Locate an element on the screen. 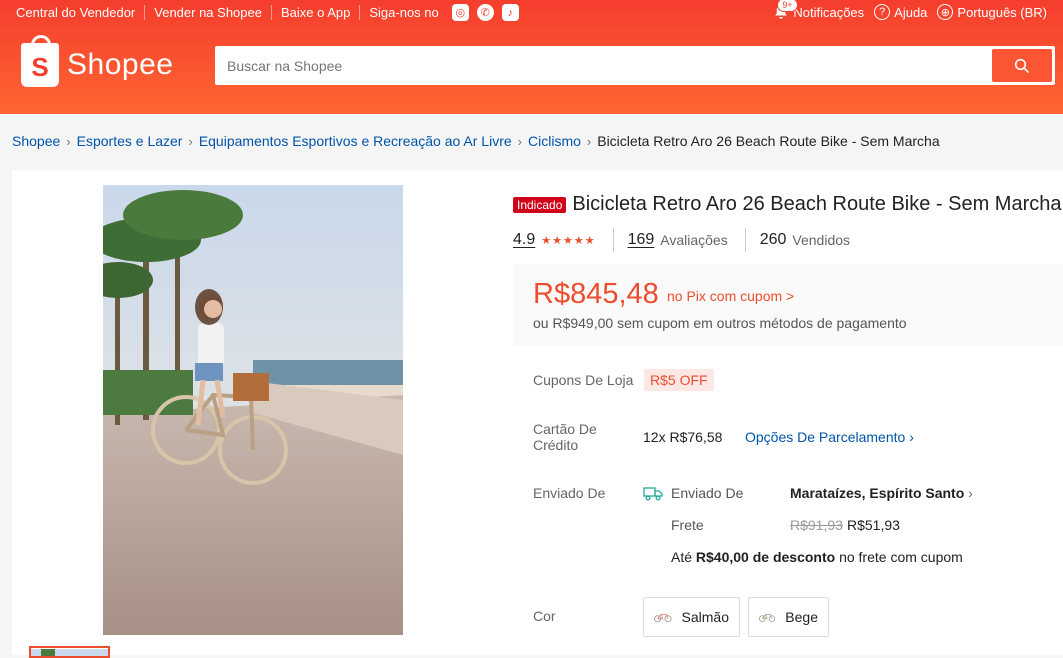 The height and width of the screenshot is (658, 1063). tiktok-icon: ♪ is located at coordinates (510, 12).